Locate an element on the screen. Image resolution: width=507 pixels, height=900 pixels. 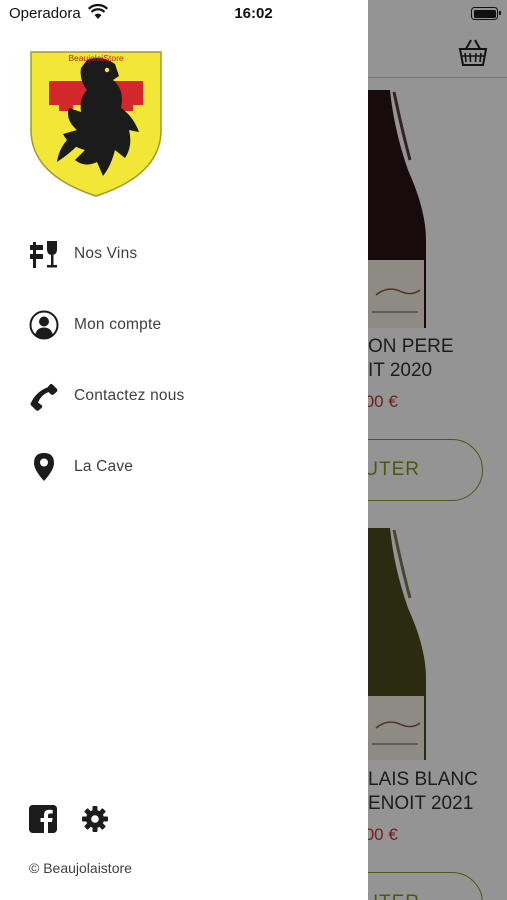
copyright-text: © Beaujolaistore is located at coordinates (80, 868).